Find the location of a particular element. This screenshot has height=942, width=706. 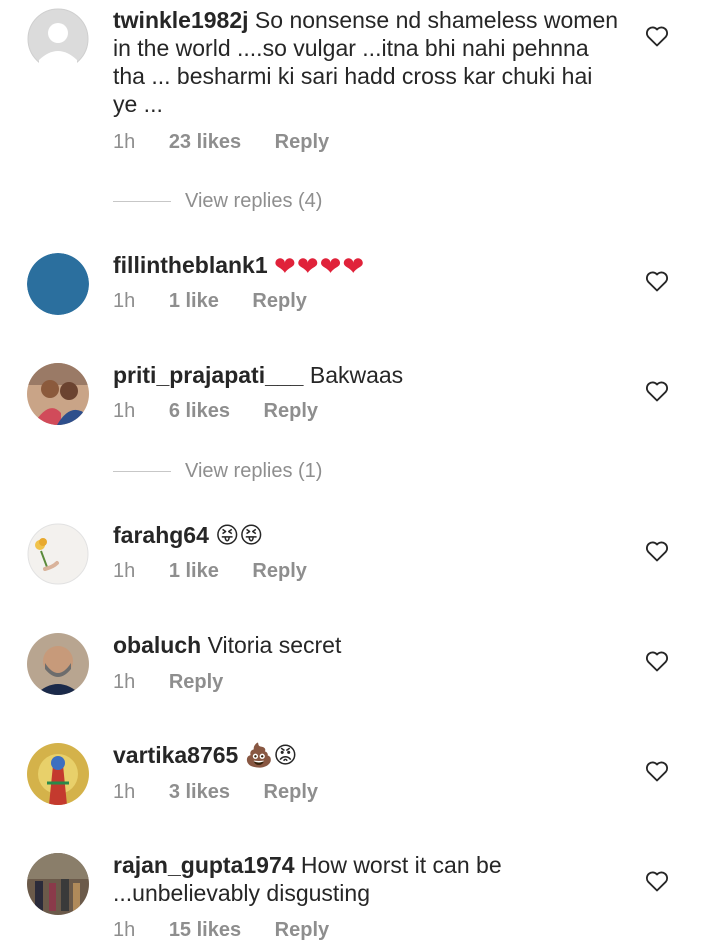

comment-body: 💩😡 is located at coordinates (271, 756).